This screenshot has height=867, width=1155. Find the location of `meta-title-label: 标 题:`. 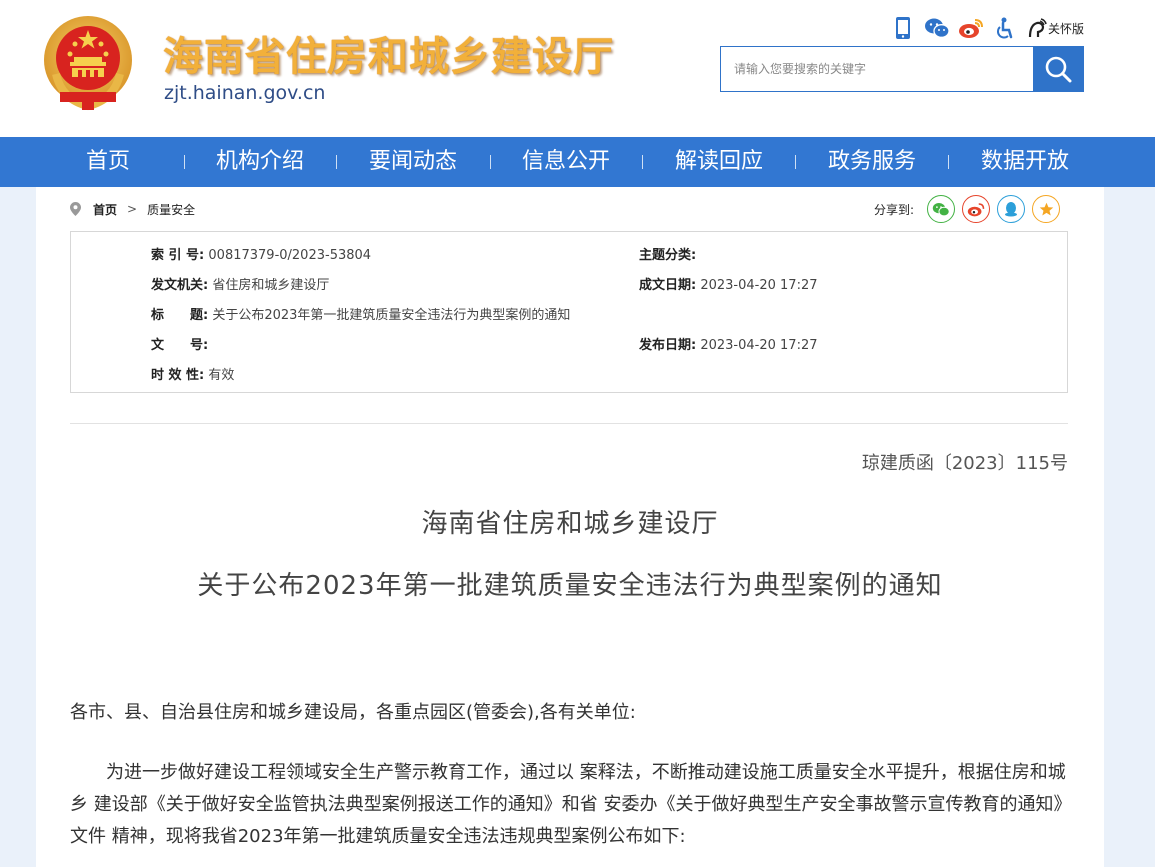

meta-title-label: 标 题: is located at coordinates (180, 315).